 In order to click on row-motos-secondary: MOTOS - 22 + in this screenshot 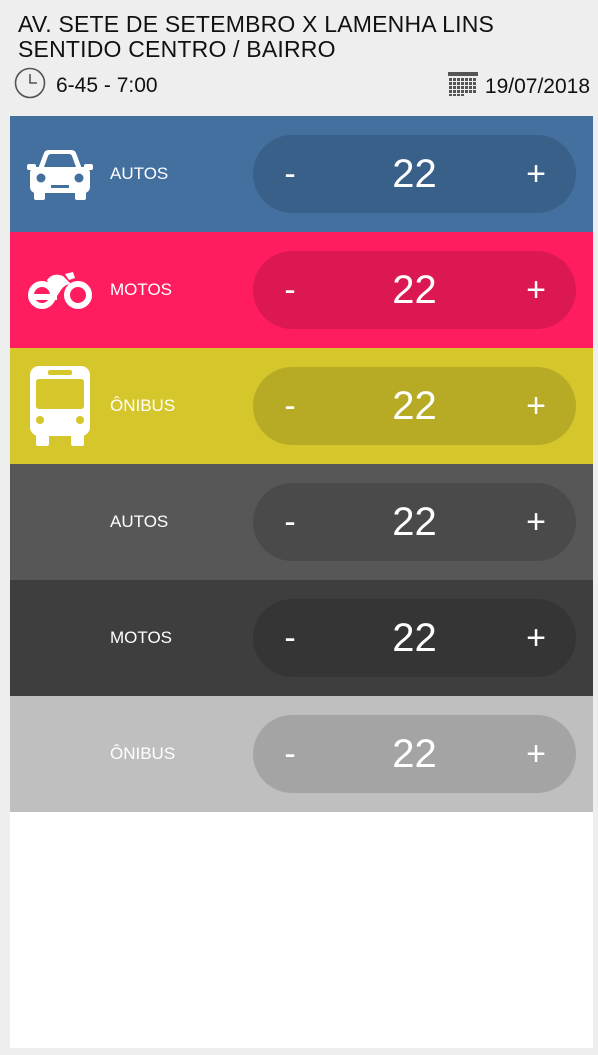, I will do `click(301, 638)`.